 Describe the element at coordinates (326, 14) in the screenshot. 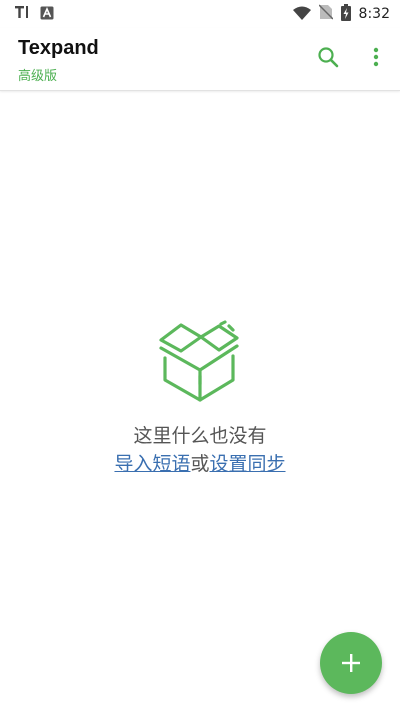

I see `no-sim-icon` at that location.